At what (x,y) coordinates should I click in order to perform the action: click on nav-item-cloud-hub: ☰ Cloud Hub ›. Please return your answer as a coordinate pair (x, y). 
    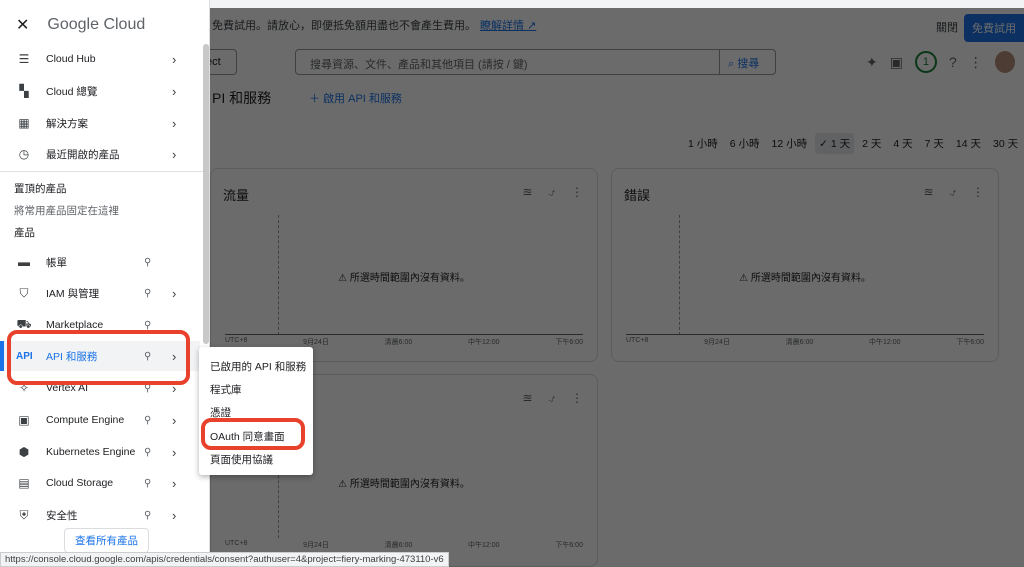
    Looking at the image, I should click on (100, 59).